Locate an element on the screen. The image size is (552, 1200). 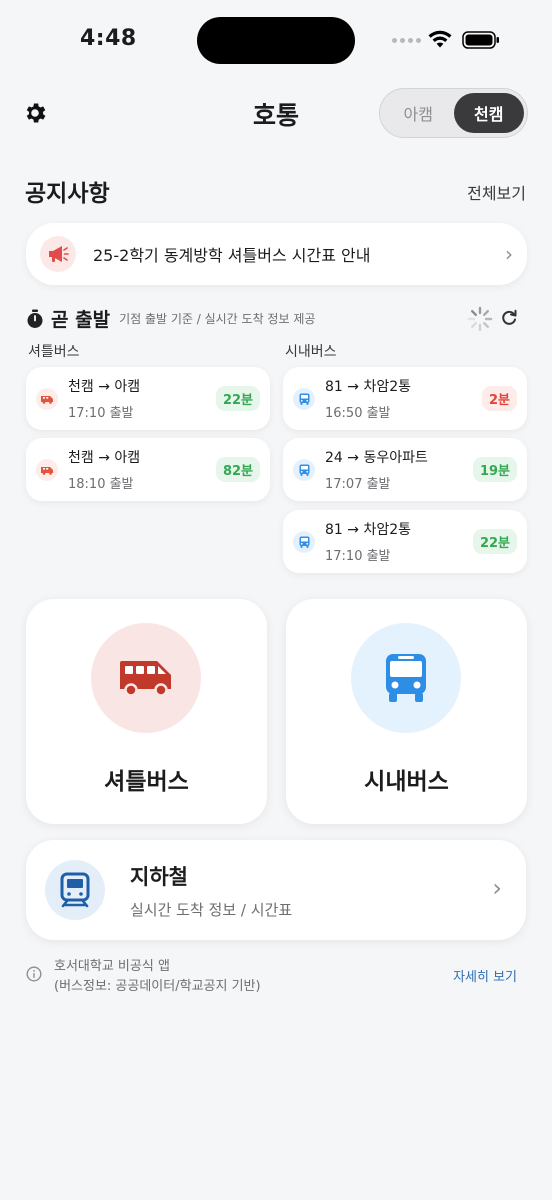
shuttle-departure-card: 천캠 → 아캠 18:10 출발 82분 is located at coordinates (148, 469).